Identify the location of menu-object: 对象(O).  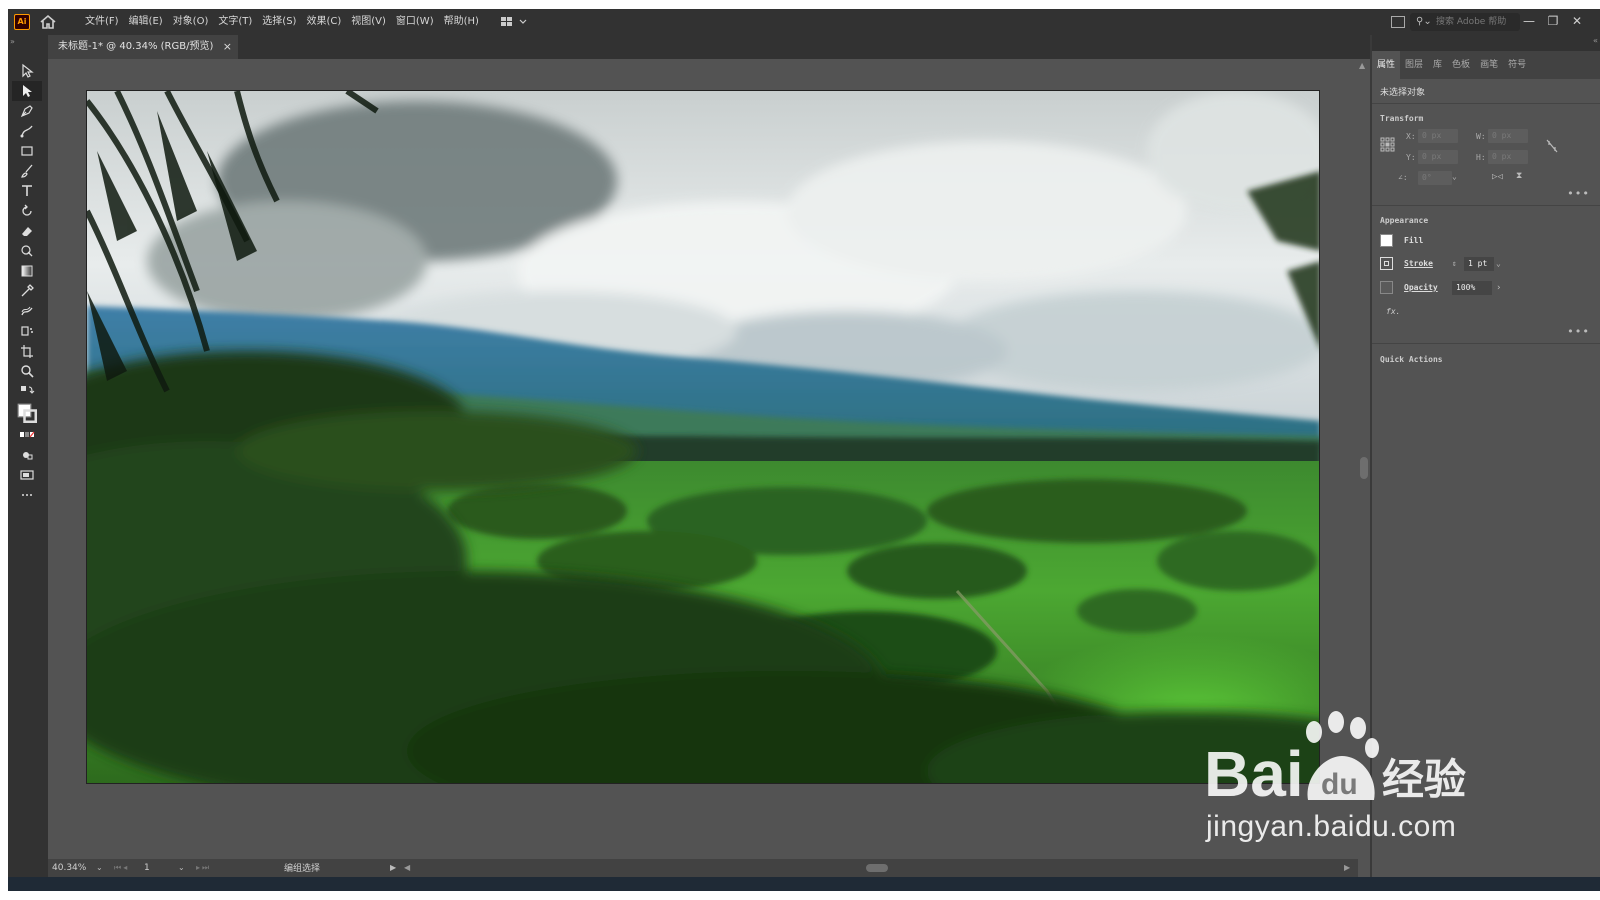
(191, 22).